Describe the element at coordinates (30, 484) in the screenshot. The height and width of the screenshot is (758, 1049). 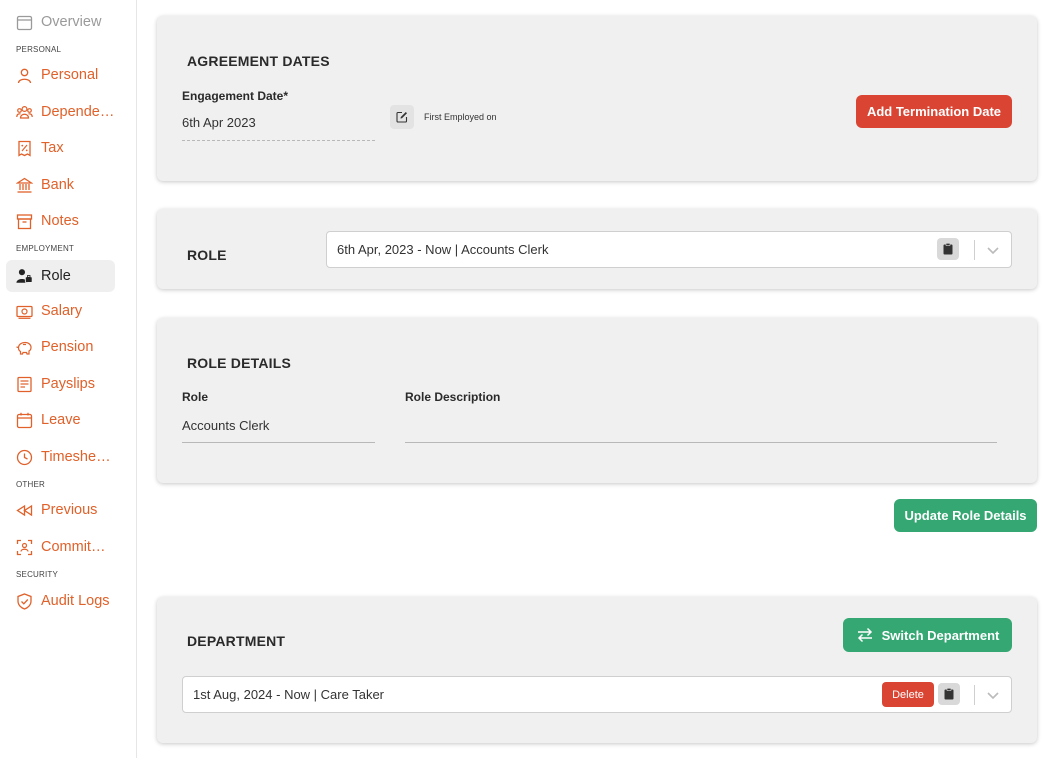
I see `section-label-other: OTHER` at that location.